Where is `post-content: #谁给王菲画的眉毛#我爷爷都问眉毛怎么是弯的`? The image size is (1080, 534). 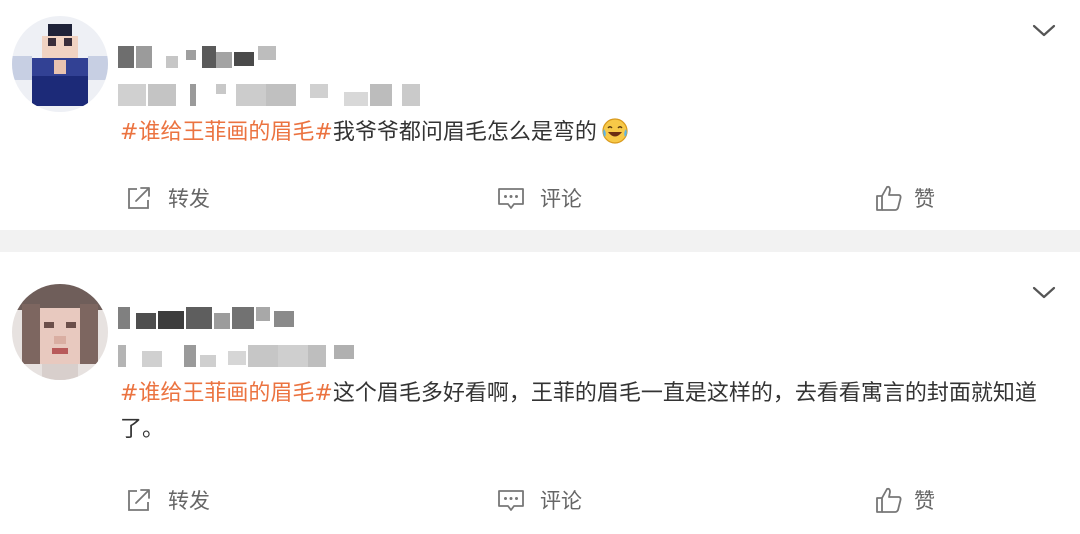
post-content: #谁给王菲画的眉毛#我爷爷都问眉毛怎么是弯的 is located at coordinates (590, 133).